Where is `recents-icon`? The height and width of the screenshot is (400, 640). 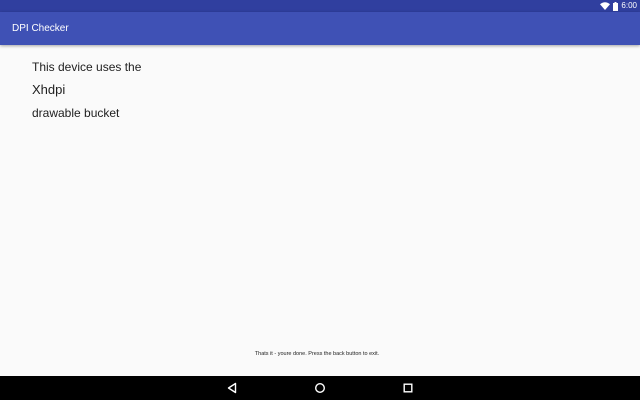 recents-icon is located at coordinates (408, 388).